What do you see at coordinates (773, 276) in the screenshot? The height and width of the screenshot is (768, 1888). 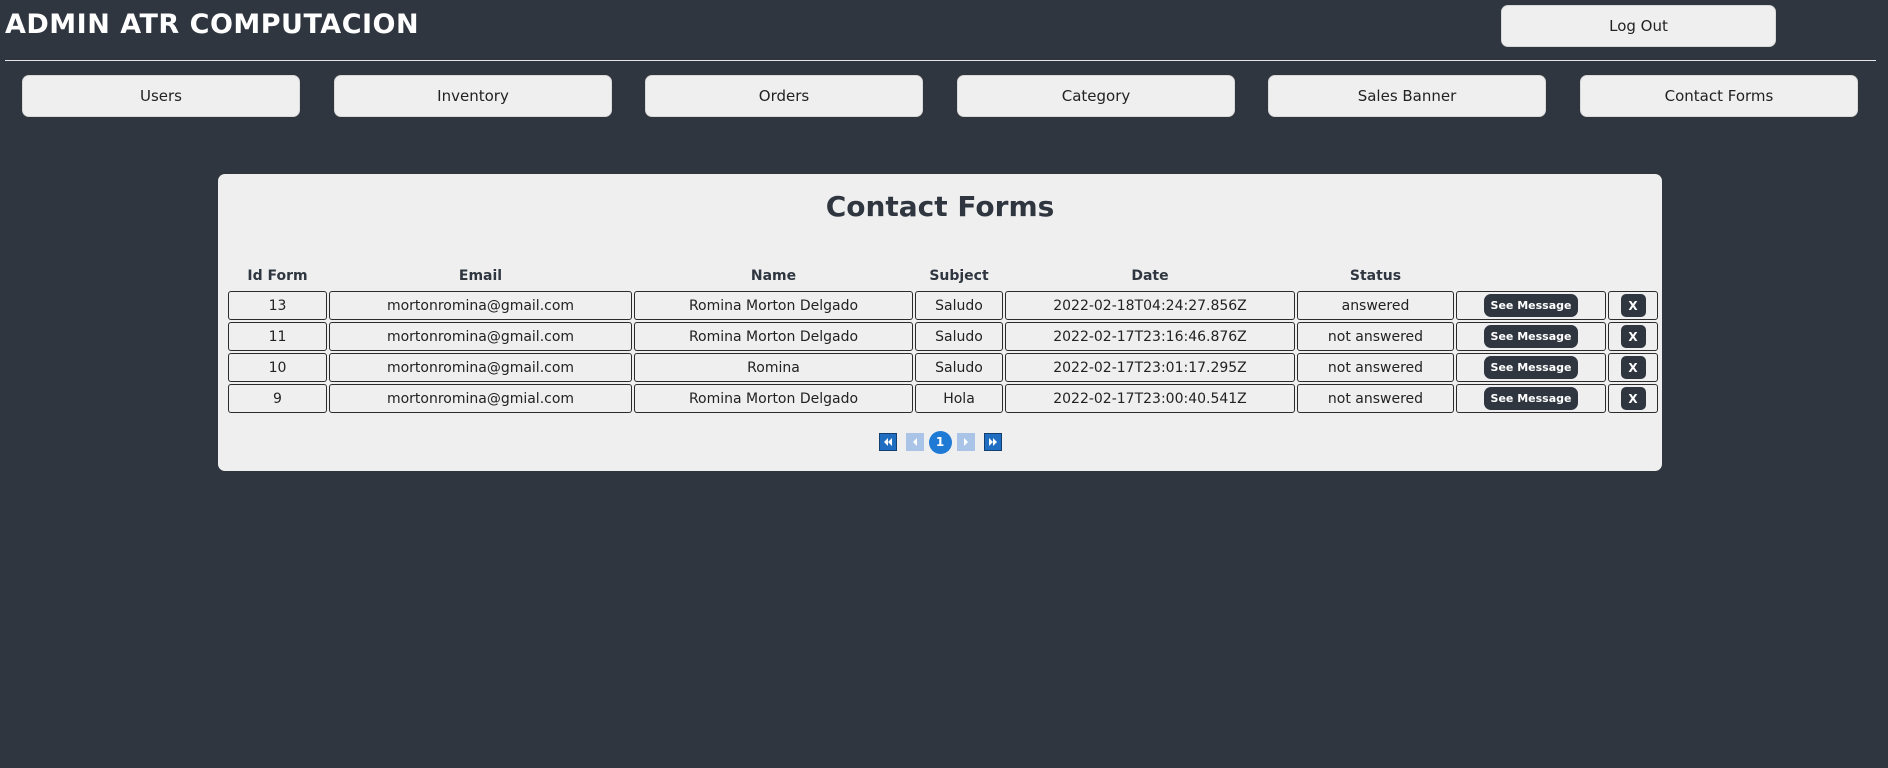 I see `column-header-name: Name` at bounding box center [773, 276].